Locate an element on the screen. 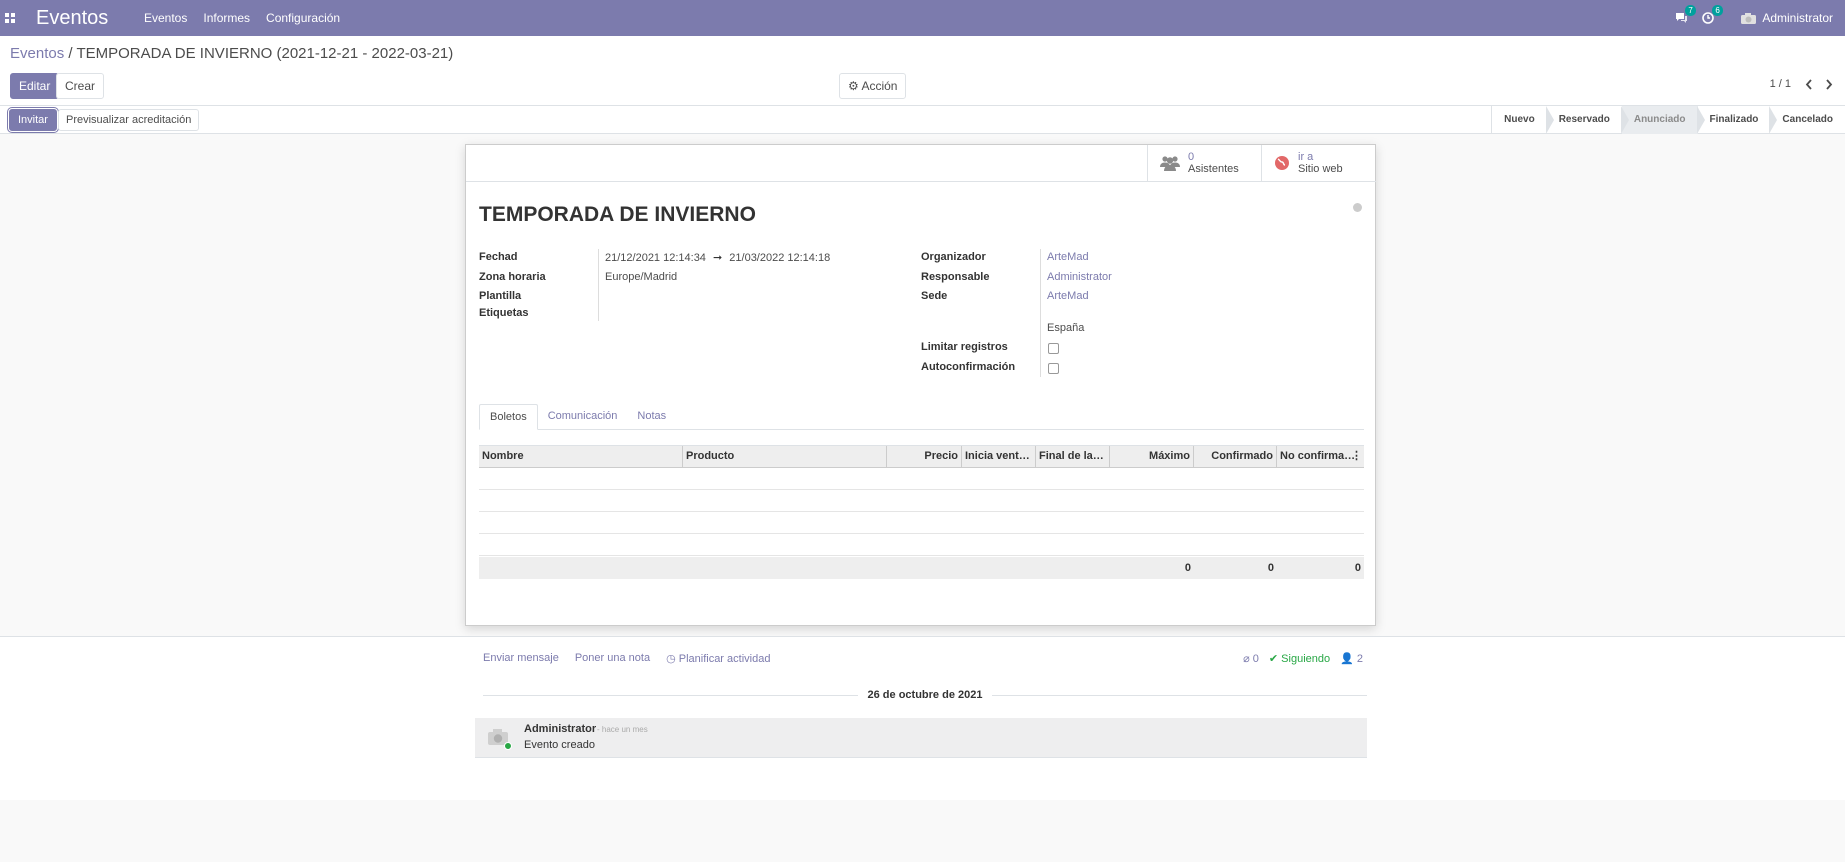 The height and width of the screenshot is (862, 1845). total-confirmado: 0 is located at coordinates (1270, 568).